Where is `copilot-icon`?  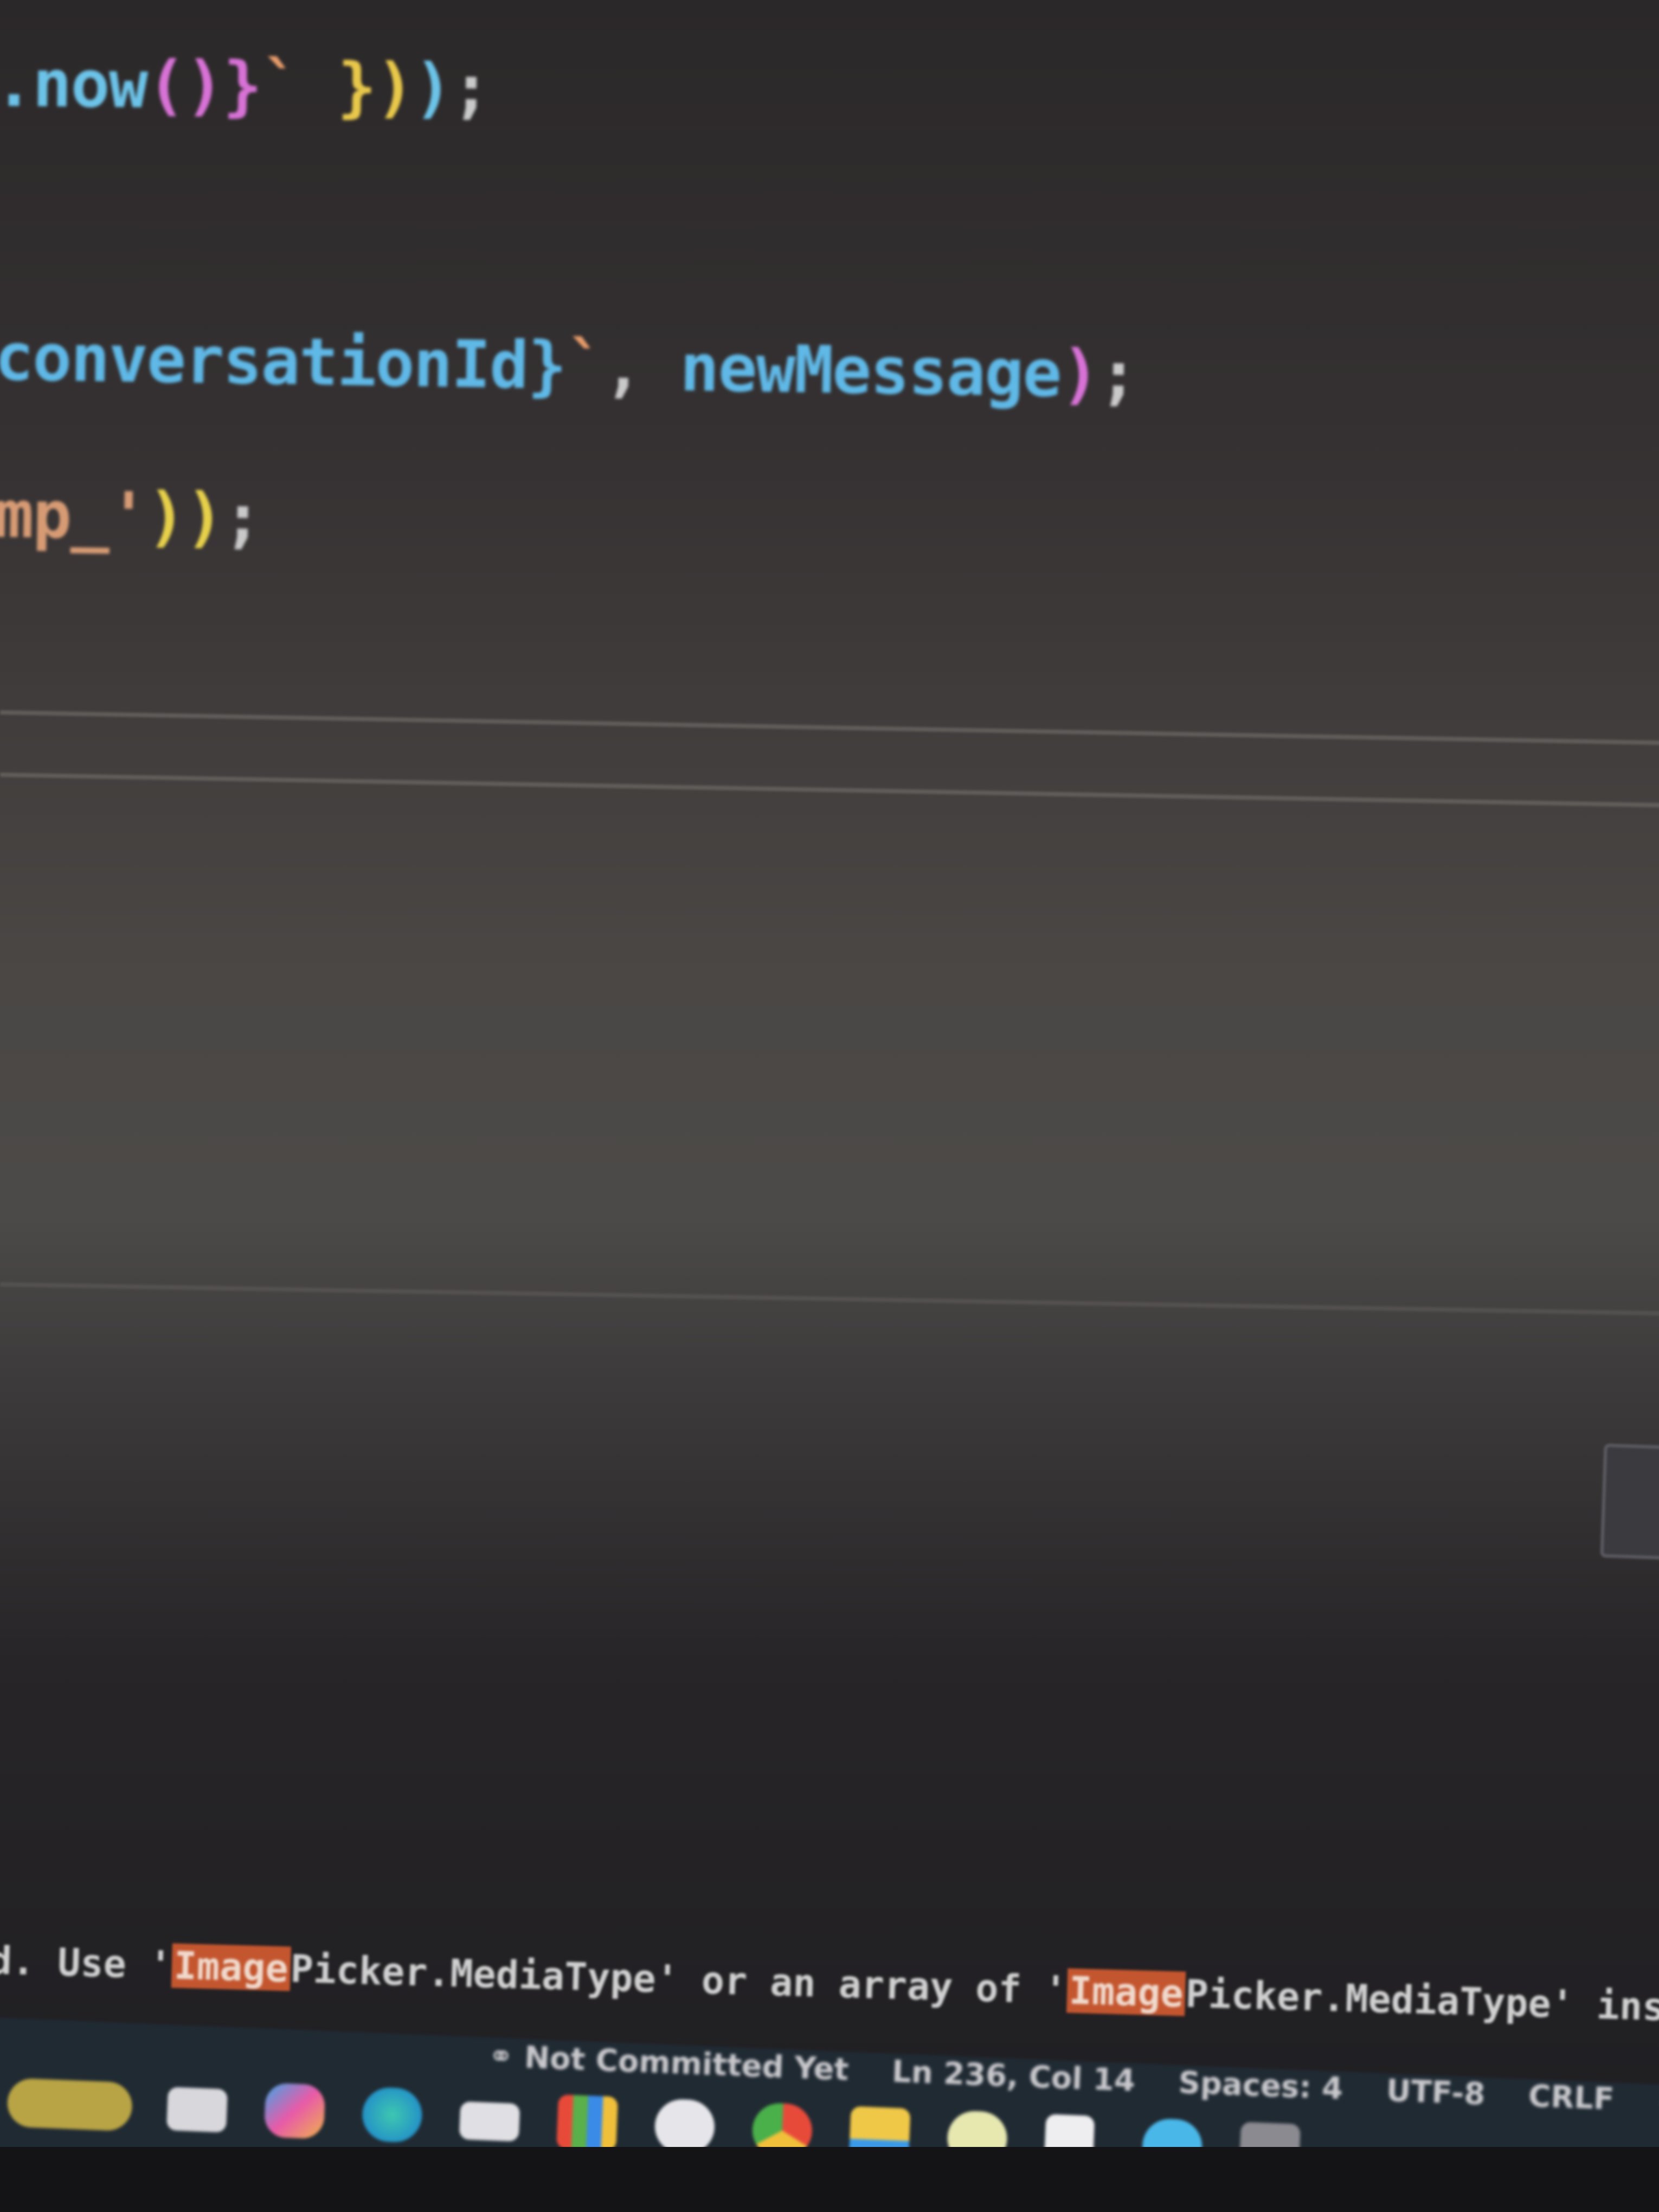 copilot-icon is located at coordinates (294, 2110).